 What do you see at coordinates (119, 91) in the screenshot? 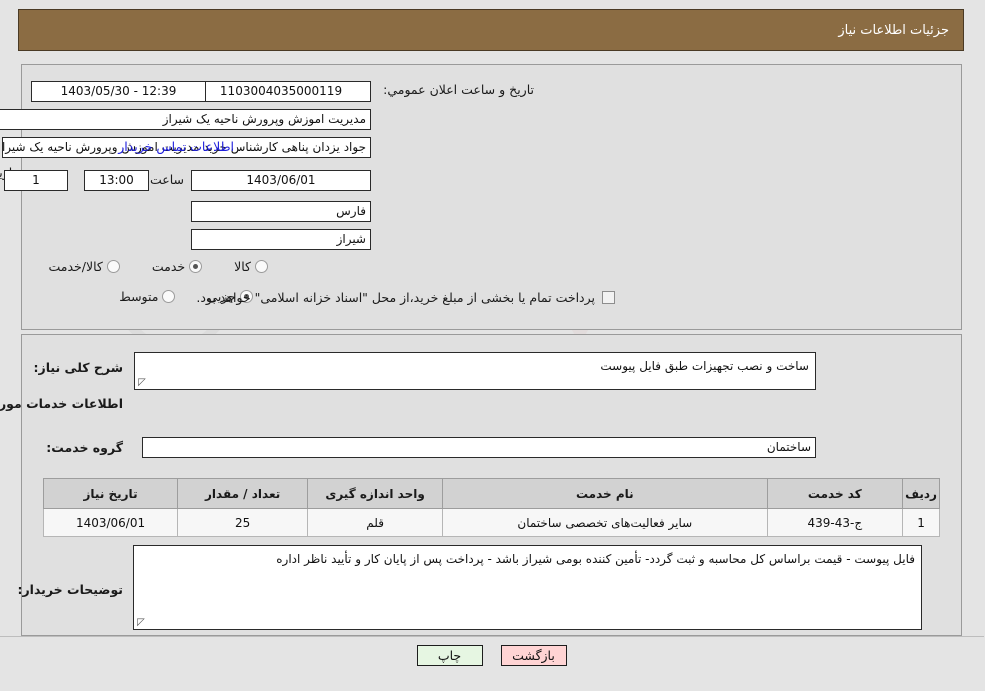
I see `announce-datetime-value: 12:39 - 1403/05/30` at bounding box center [119, 91].